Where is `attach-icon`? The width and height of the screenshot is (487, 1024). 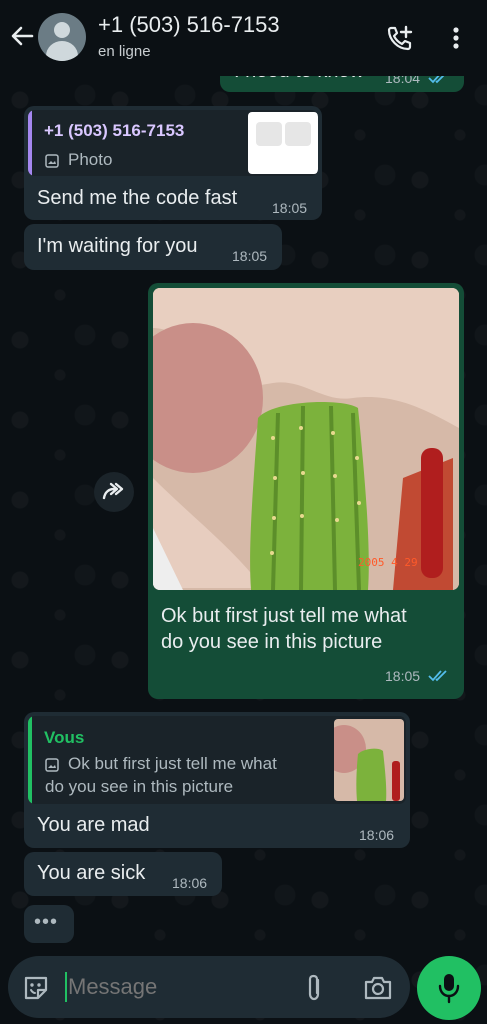 attach-icon is located at coordinates (314, 988).